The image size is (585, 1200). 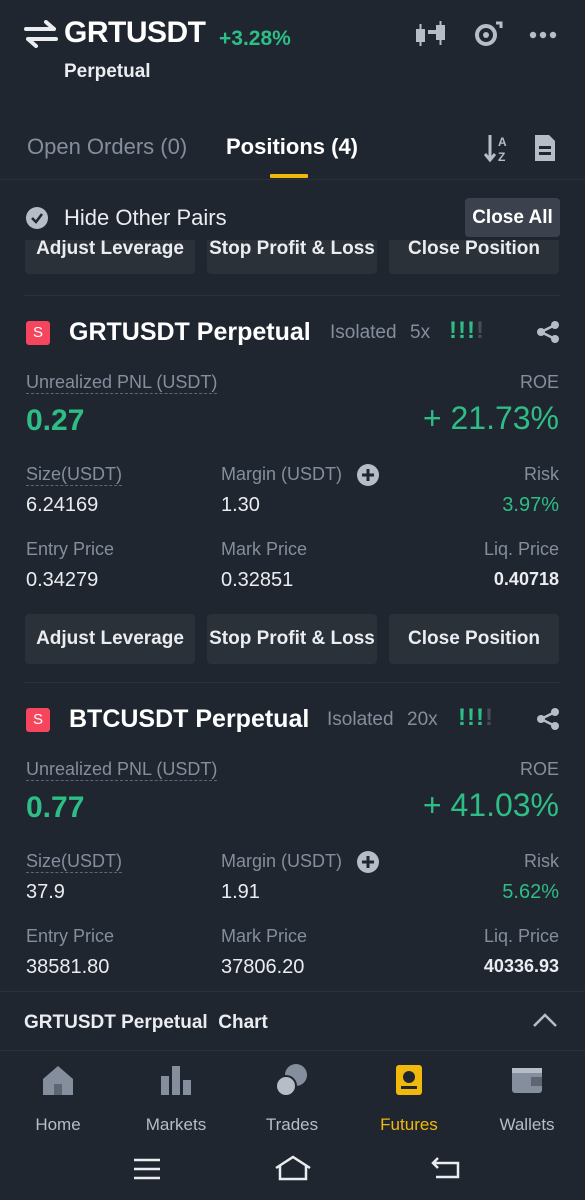 I want to click on checkbox-checked-icon, so click(x=37, y=218).